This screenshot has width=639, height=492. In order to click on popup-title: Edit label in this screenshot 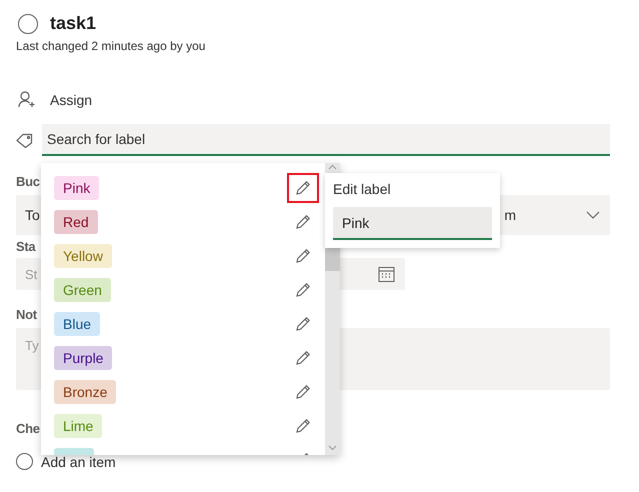, I will do `click(362, 190)`.